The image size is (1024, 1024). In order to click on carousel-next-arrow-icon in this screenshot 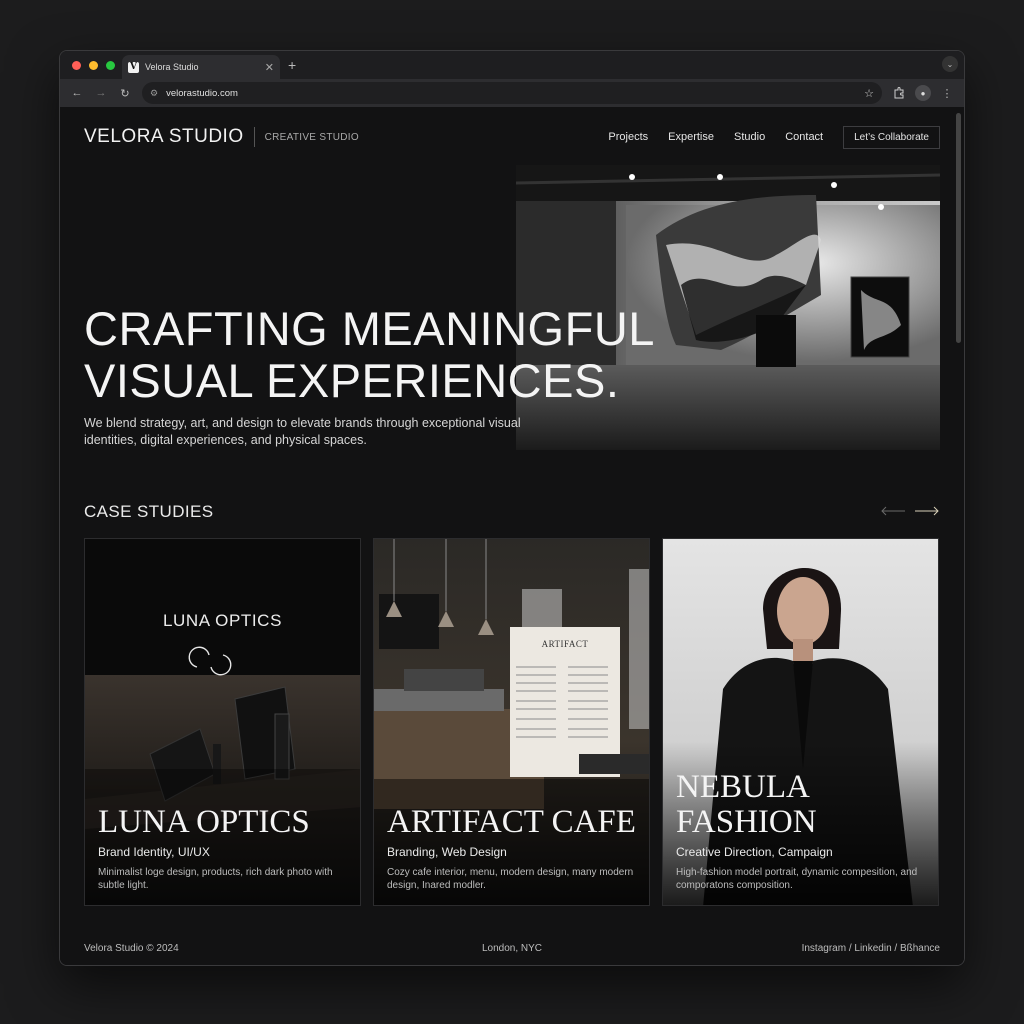, I will do `click(927, 511)`.